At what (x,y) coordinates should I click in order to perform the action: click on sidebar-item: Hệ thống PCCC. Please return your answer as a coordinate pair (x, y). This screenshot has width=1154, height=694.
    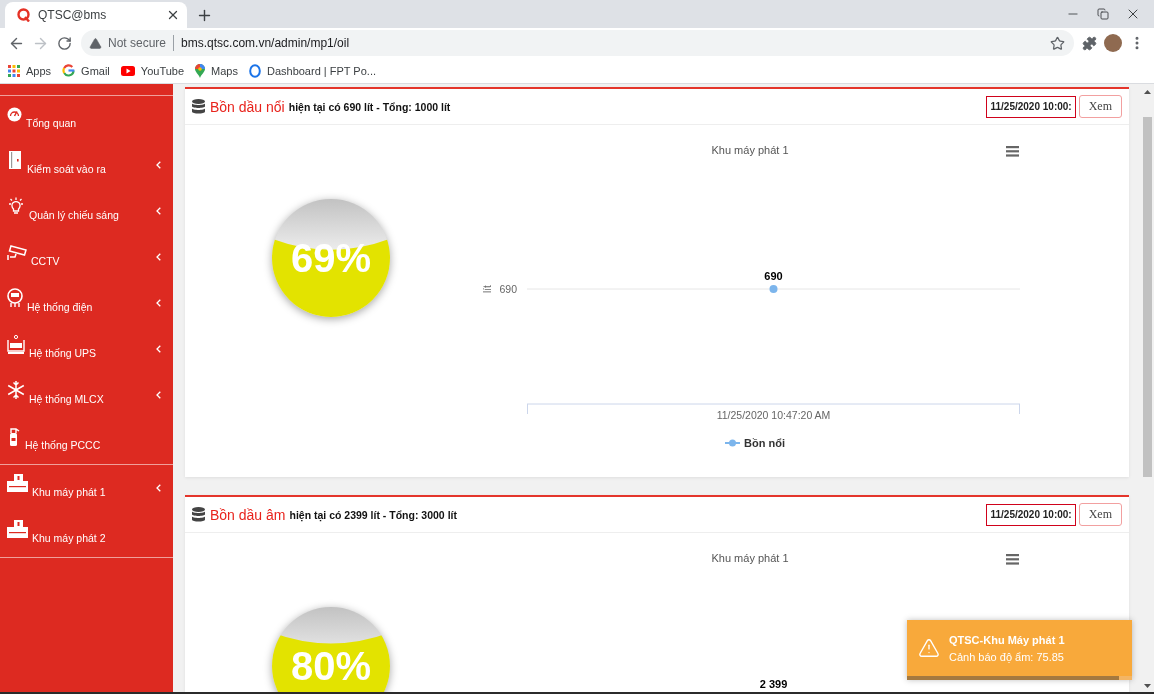
    Looking at the image, I should click on (86, 441).